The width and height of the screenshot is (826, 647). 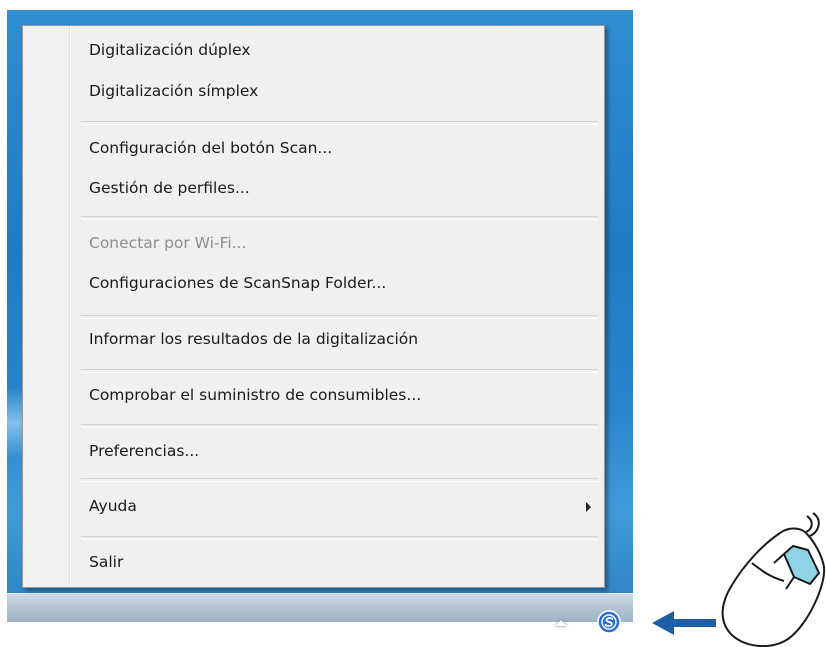 What do you see at coordinates (15, 423) in the screenshot?
I see `desktop-highlight` at bounding box center [15, 423].